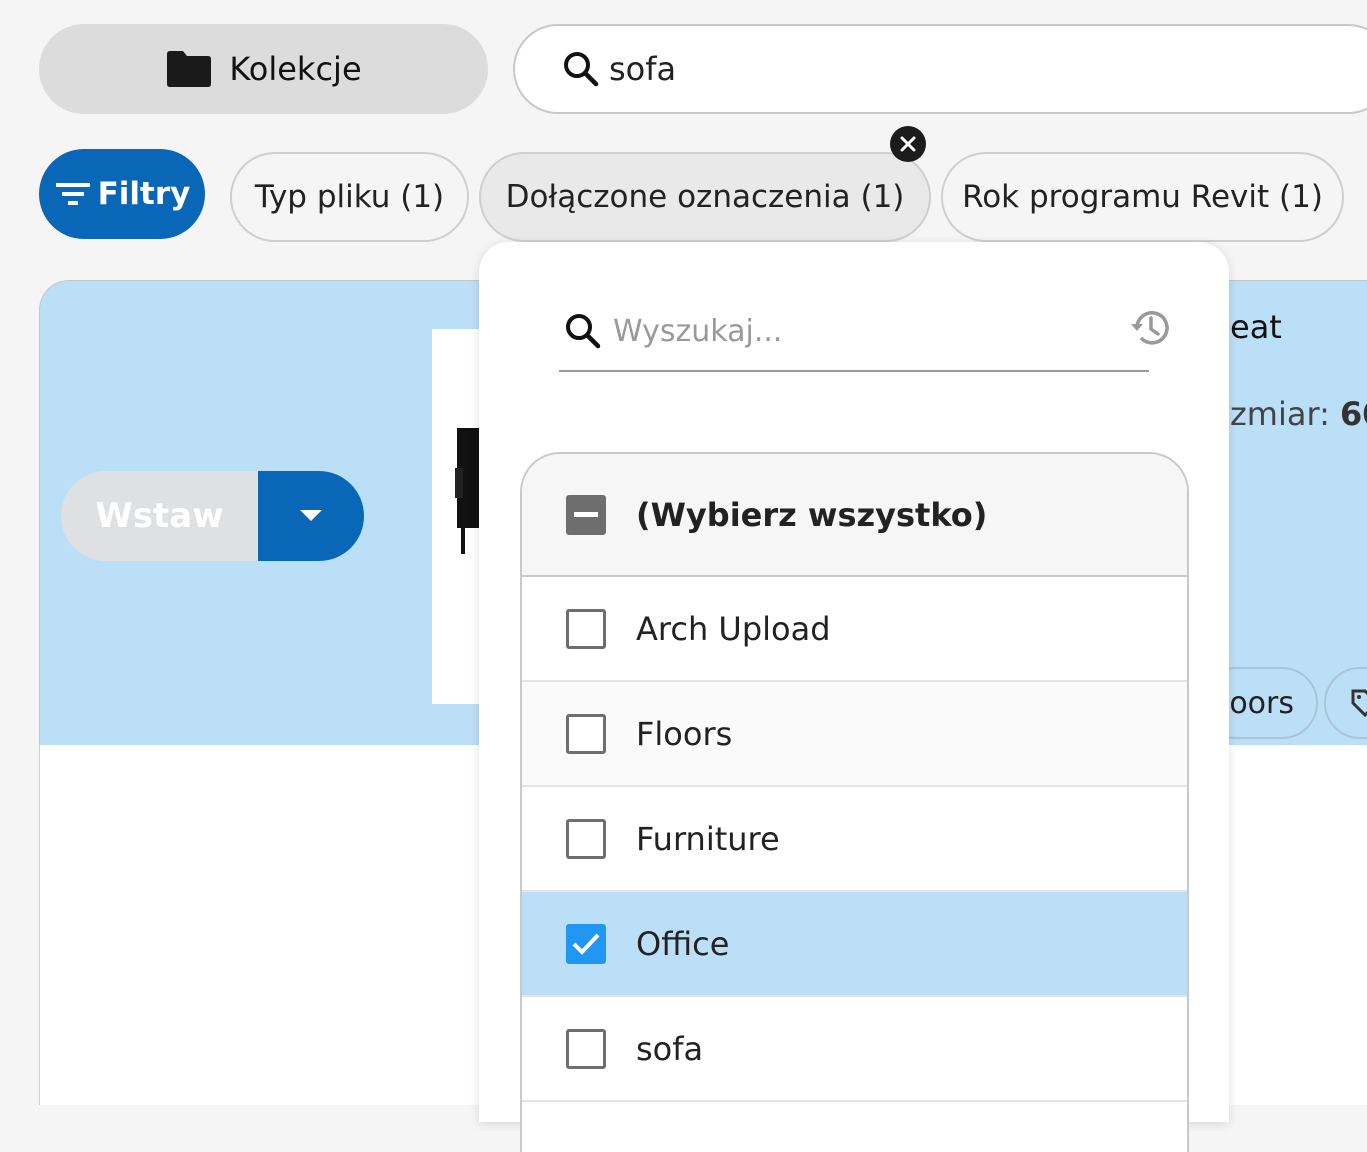 This screenshot has height=1152, width=1367. What do you see at coordinates (851, 331) in the screenshot?
I see `popup-search-input` at bounding box center [851, 331].